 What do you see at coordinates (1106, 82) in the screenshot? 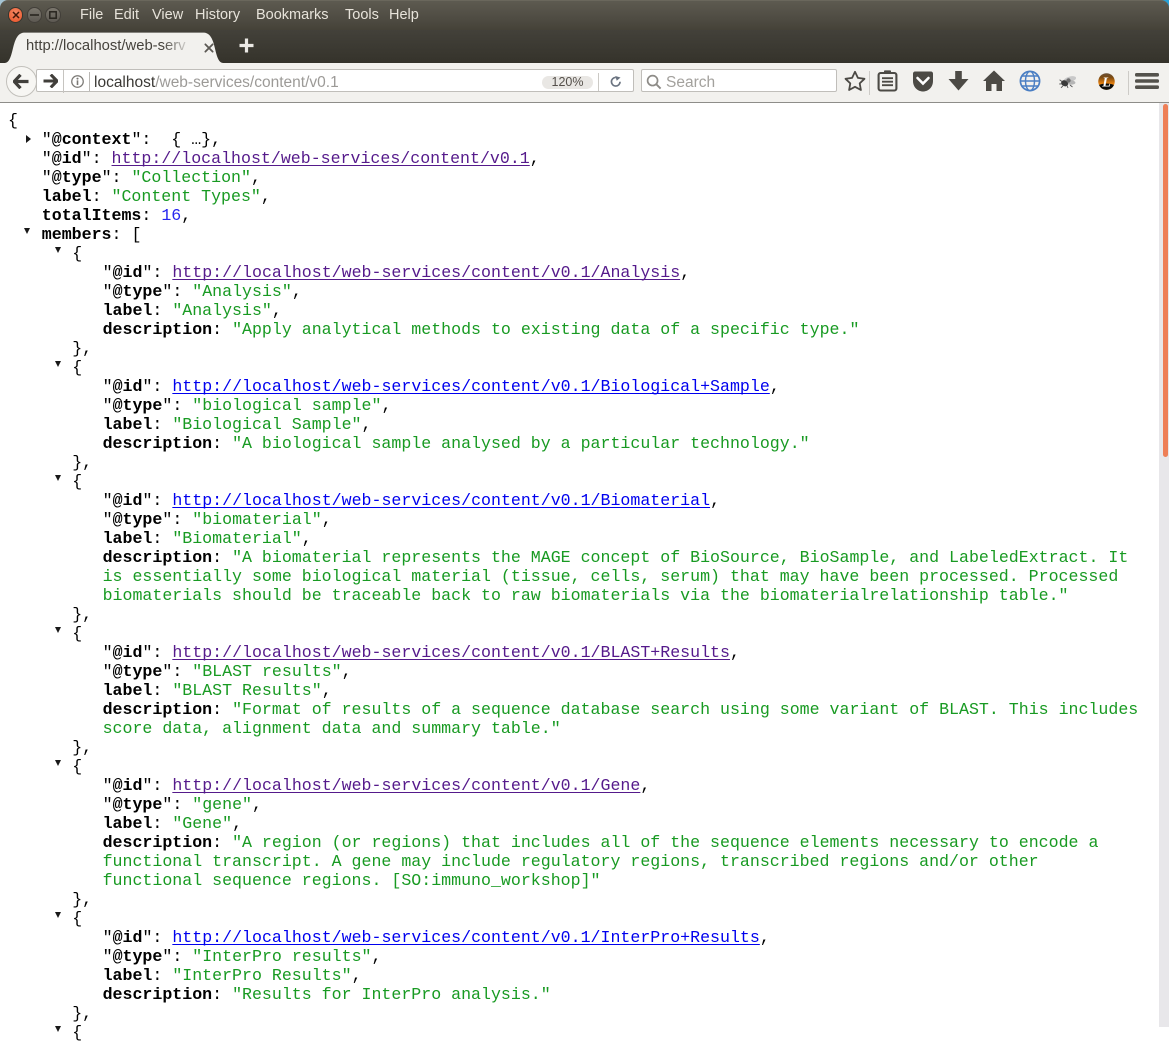
I see `svg-text: L` at bounding box center [1106, 82].